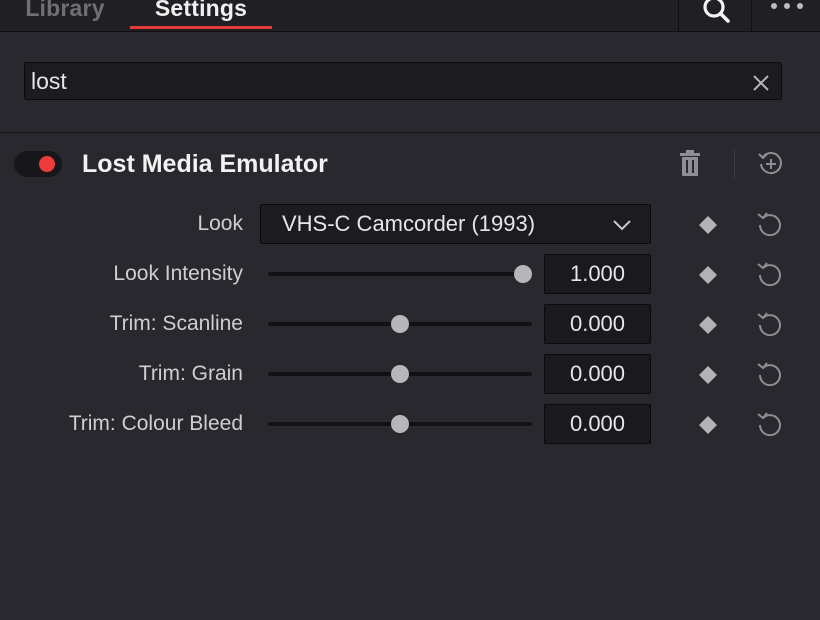 The image size is (820, 620). Describe the element at coordinates (410, 164) in the screenshot. I see `effect-header: Lost Media Emulator` at that location.